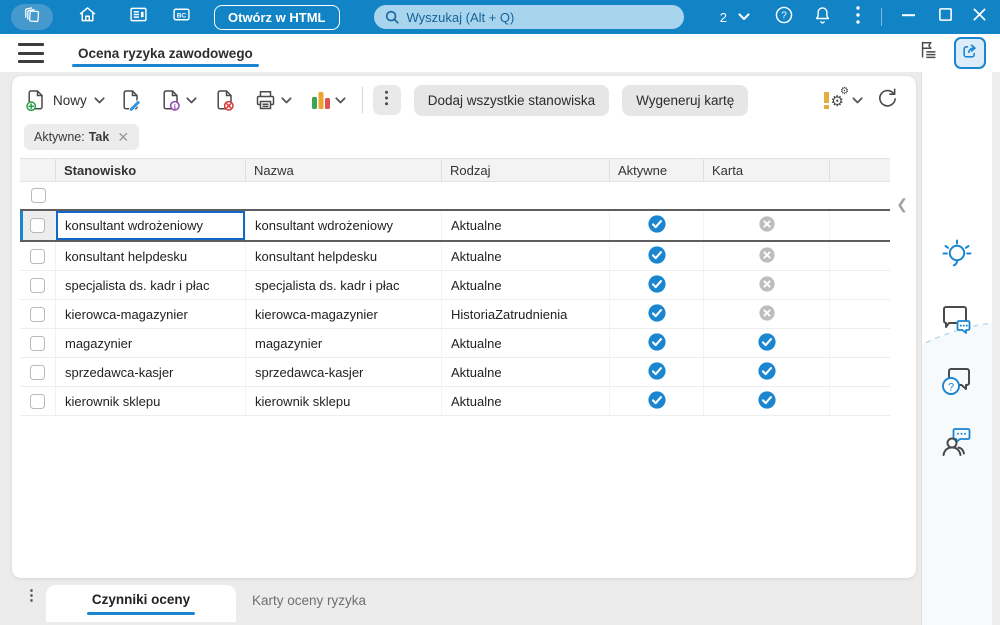  I want to click on help-button: ?, so click(784, 17).